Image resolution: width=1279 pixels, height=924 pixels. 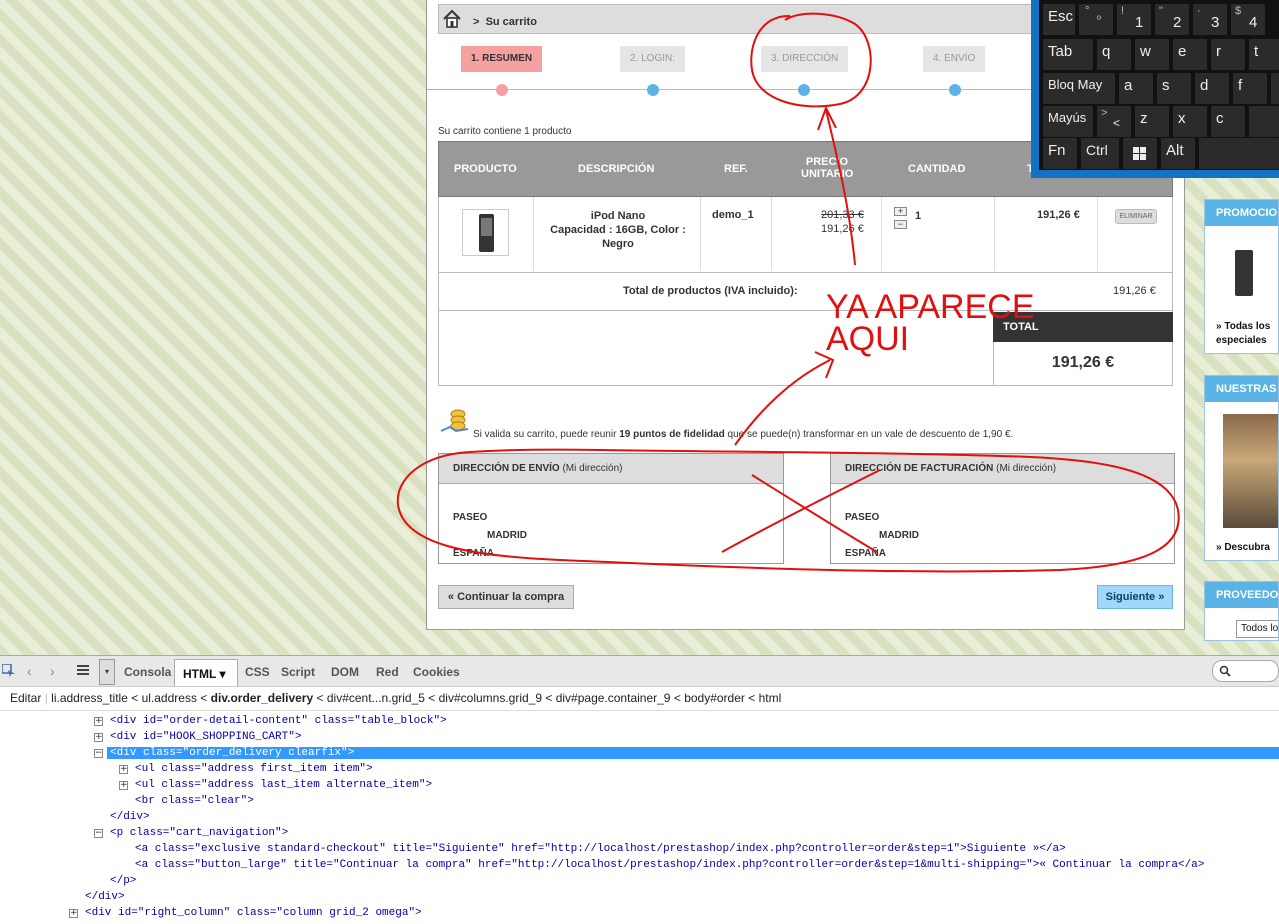 What do you see at coordinates (1275, 88) in the screenshot?
I see `key-g` at bounding box center [1275, 88].